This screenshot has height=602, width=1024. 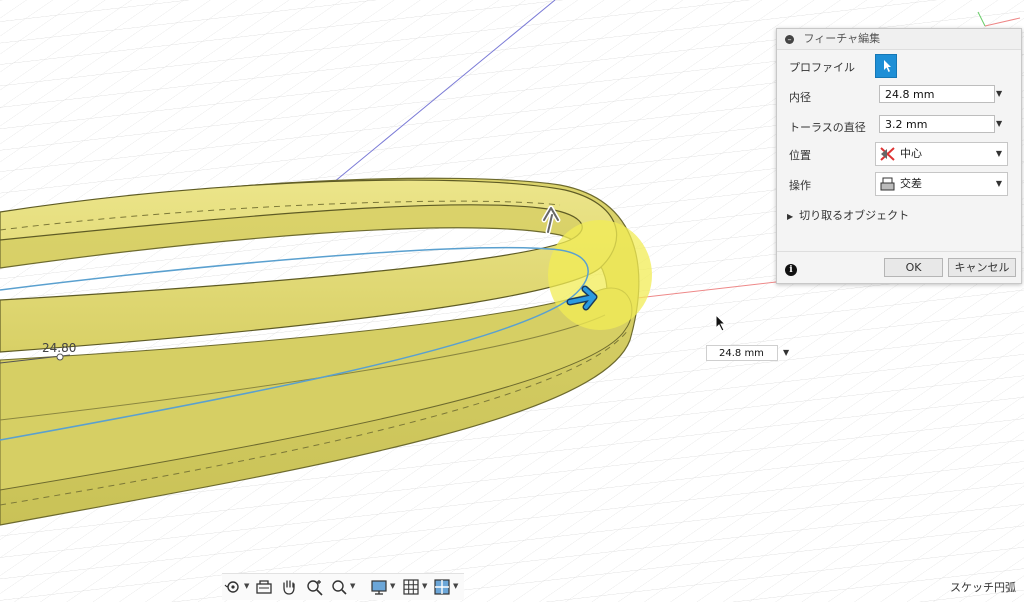 I want to click on torus-diameter-label: トーラスの直径, so click(x=827, y=127).